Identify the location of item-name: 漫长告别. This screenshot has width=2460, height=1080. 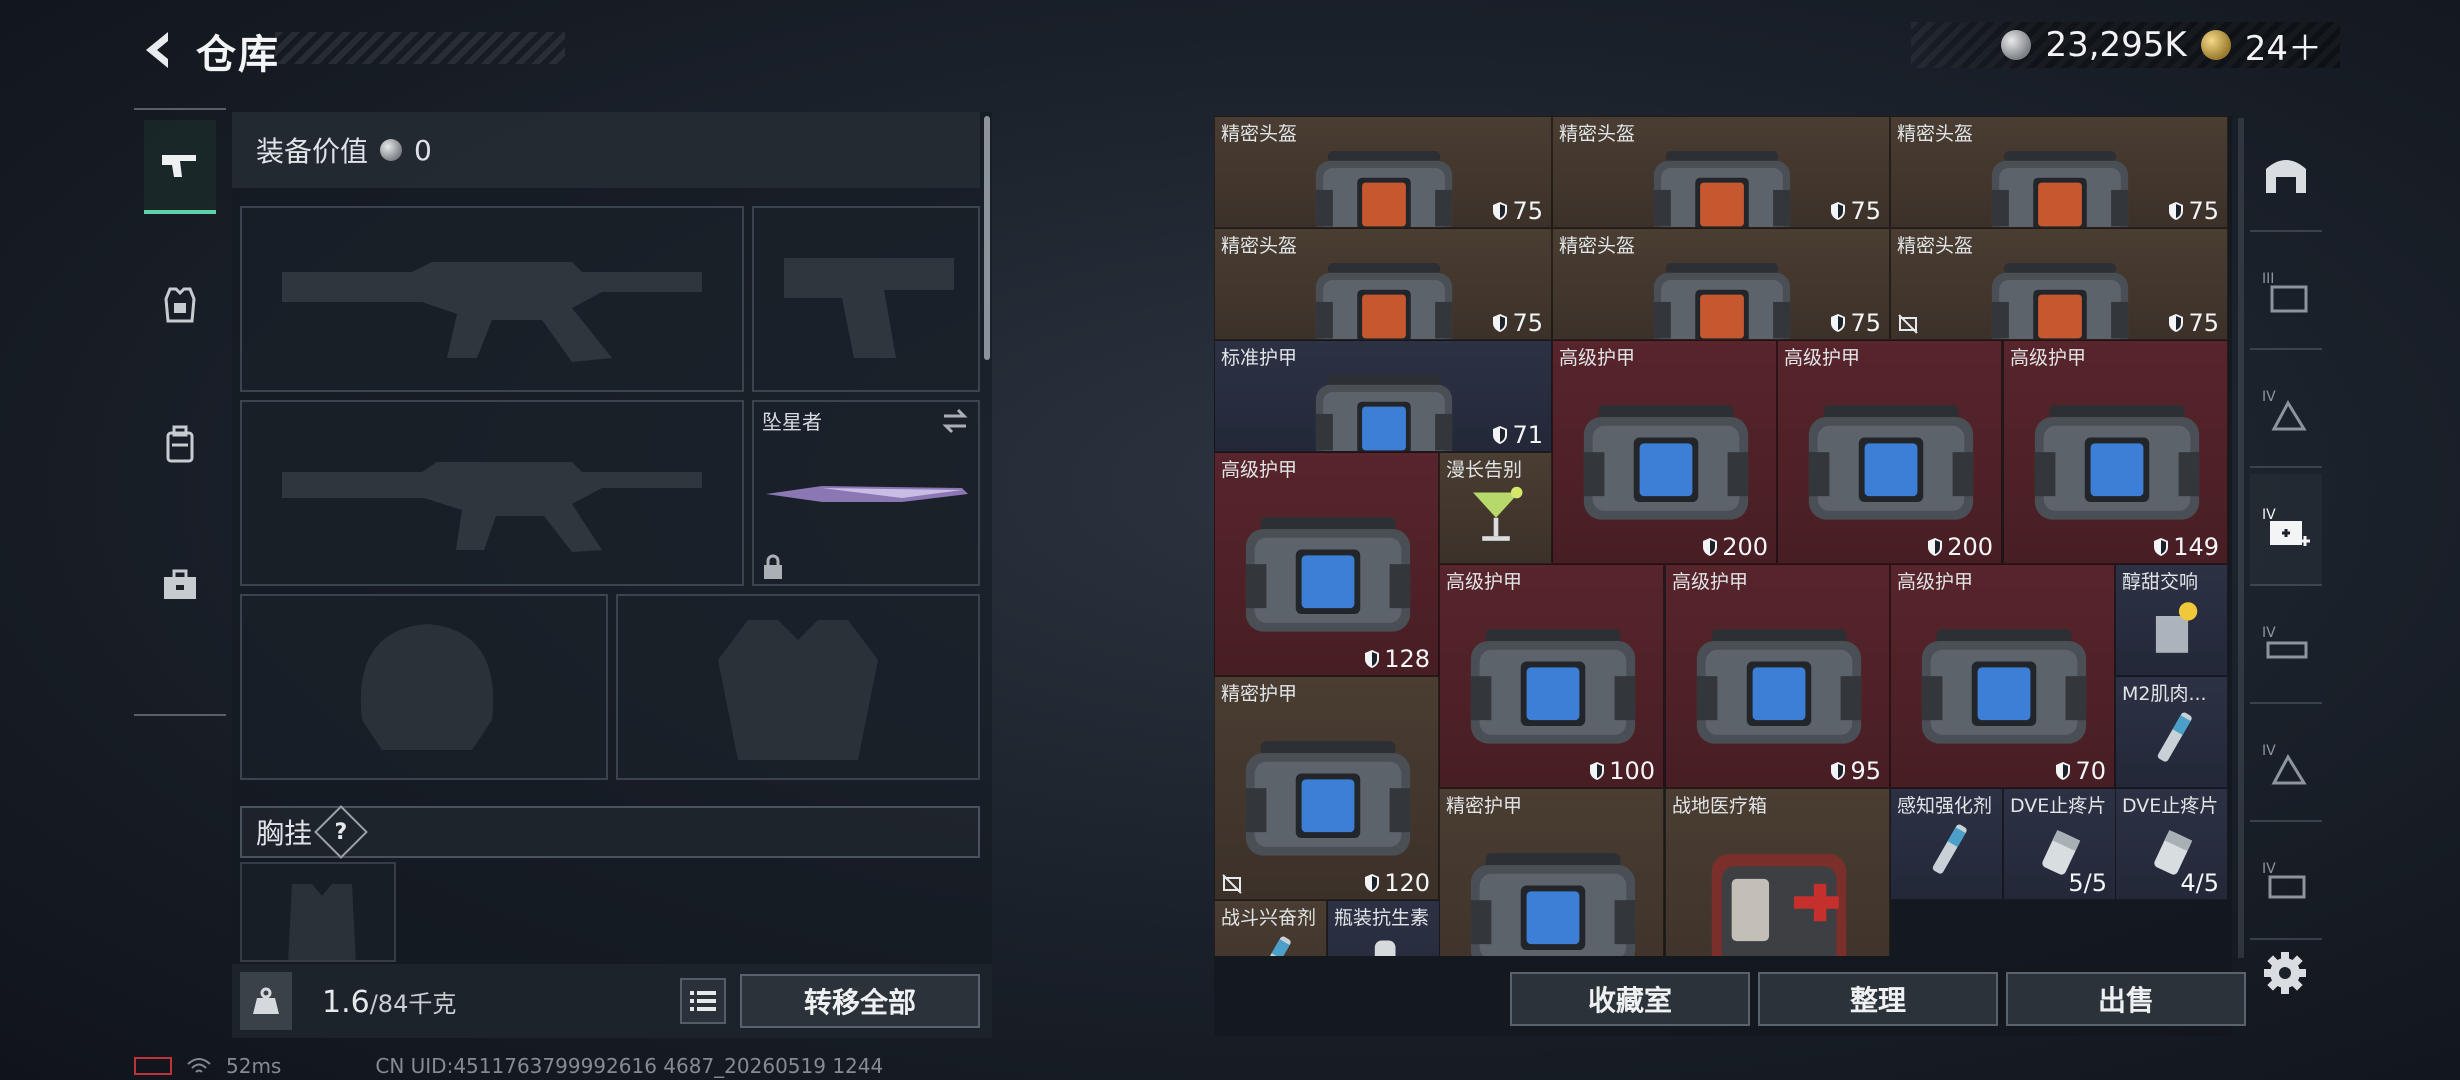
(1484, 470).